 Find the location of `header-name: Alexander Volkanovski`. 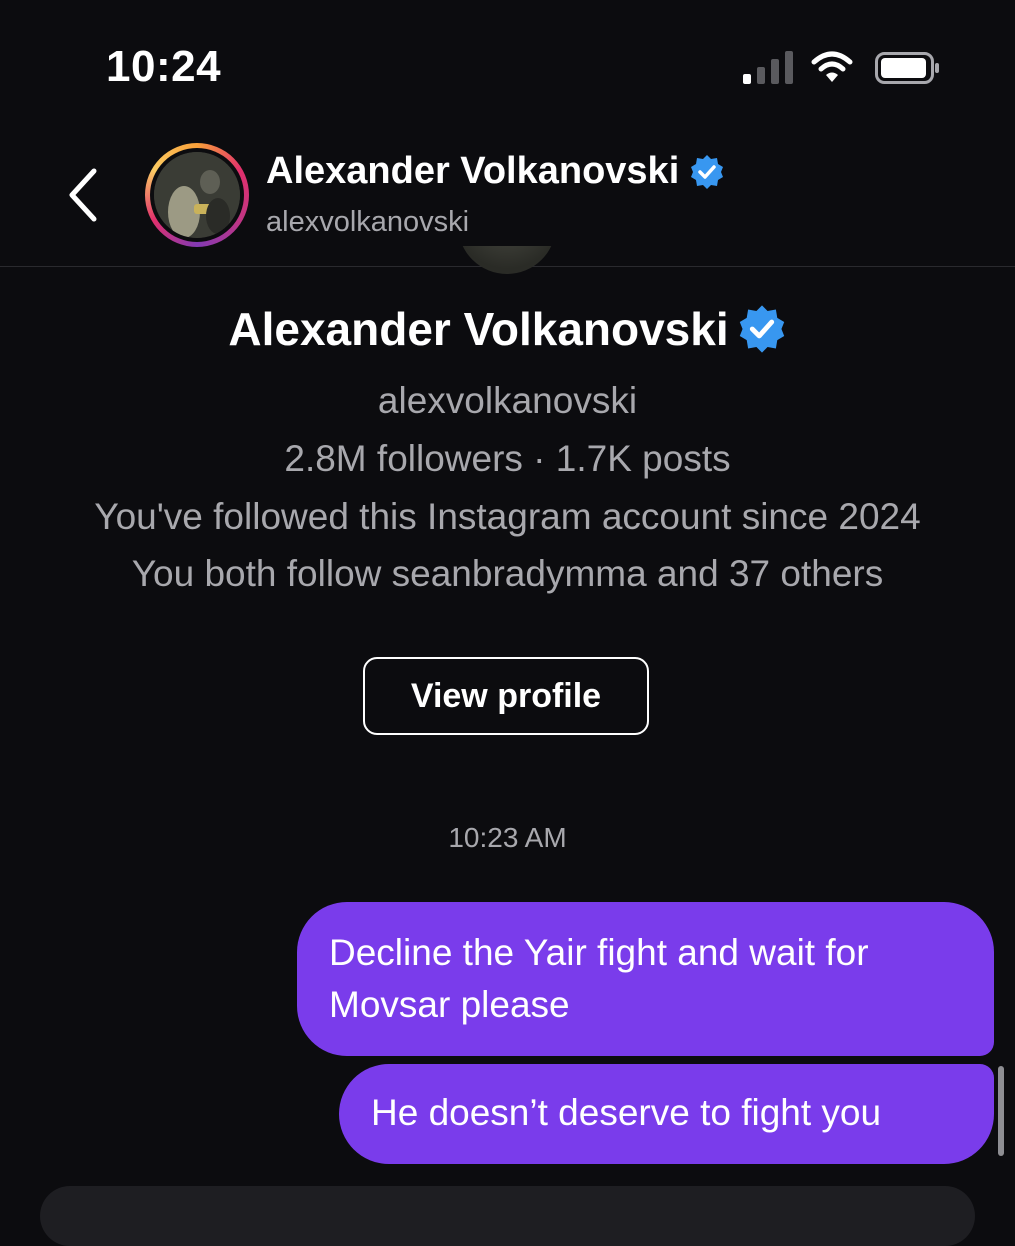

header-name: Alexander Volkanovski is located at coordinates (473, 171).